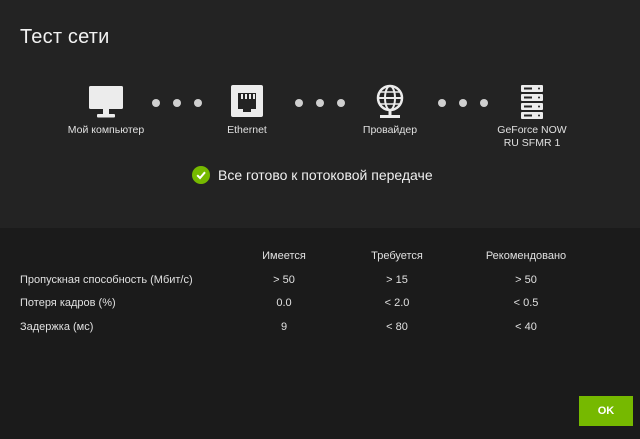  I want to click on path-node-label: Ethernet, so click(247, 130).